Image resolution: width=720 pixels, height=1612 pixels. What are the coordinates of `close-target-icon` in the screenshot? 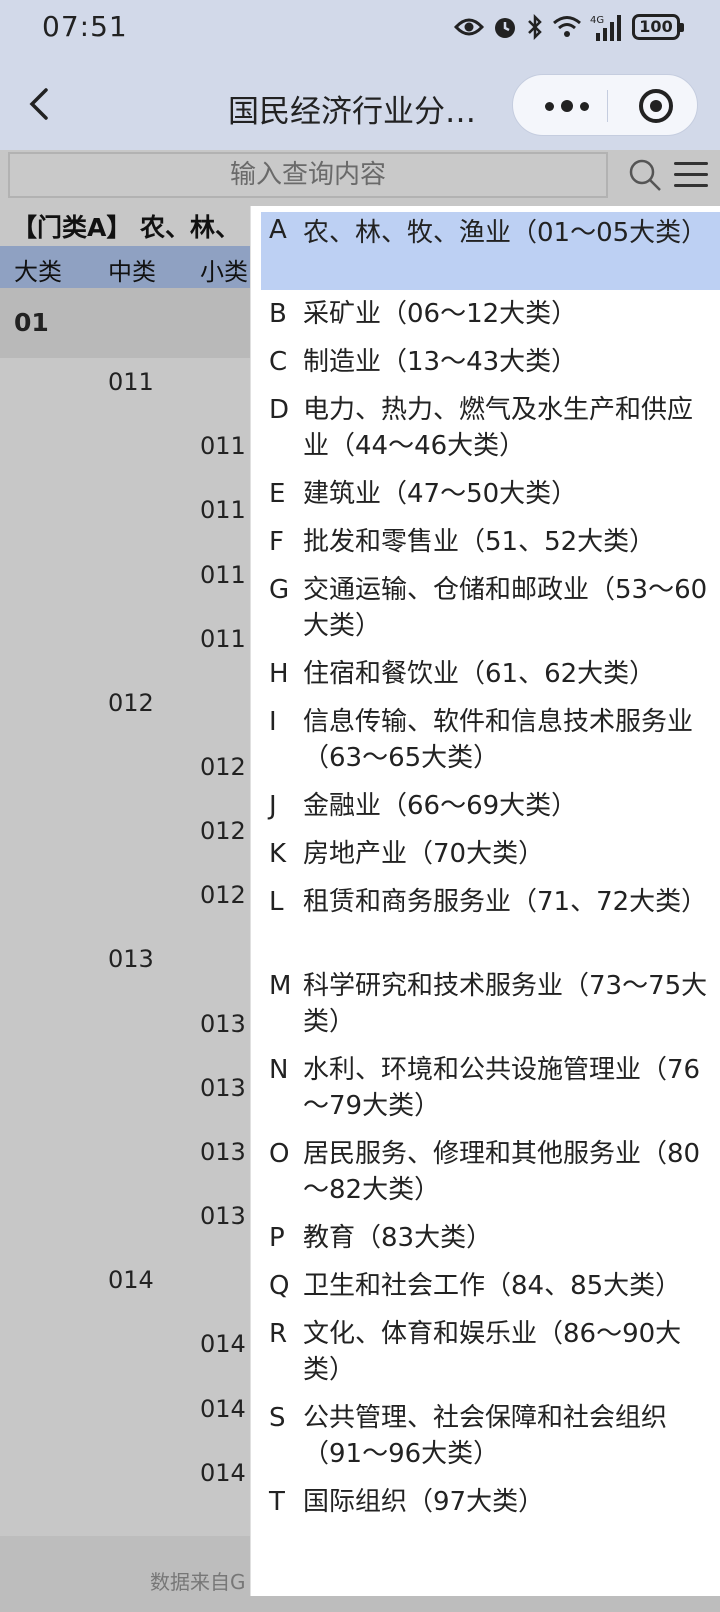 It's located at (656, 106).